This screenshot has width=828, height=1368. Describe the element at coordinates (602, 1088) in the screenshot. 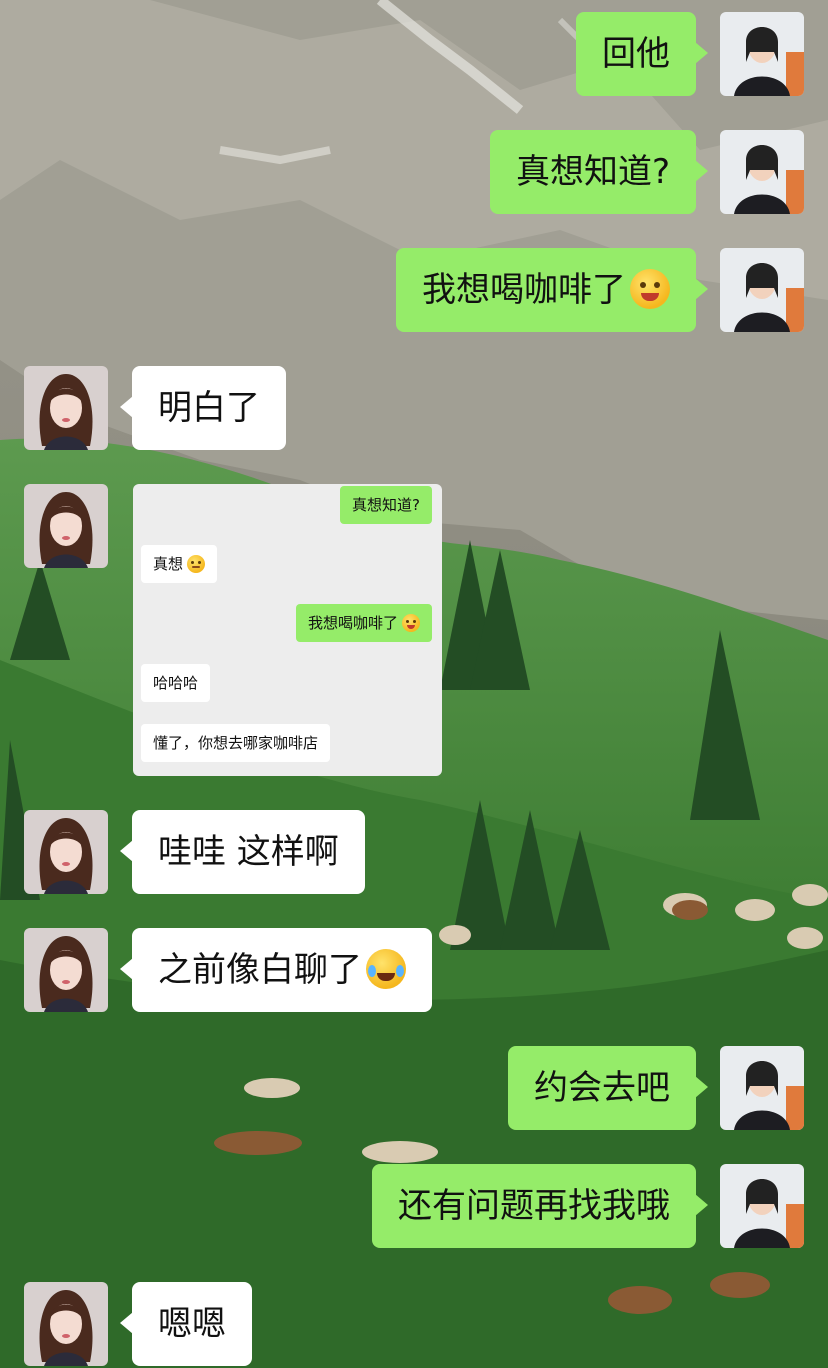

I see `message-text: 约会去吧` at that location.